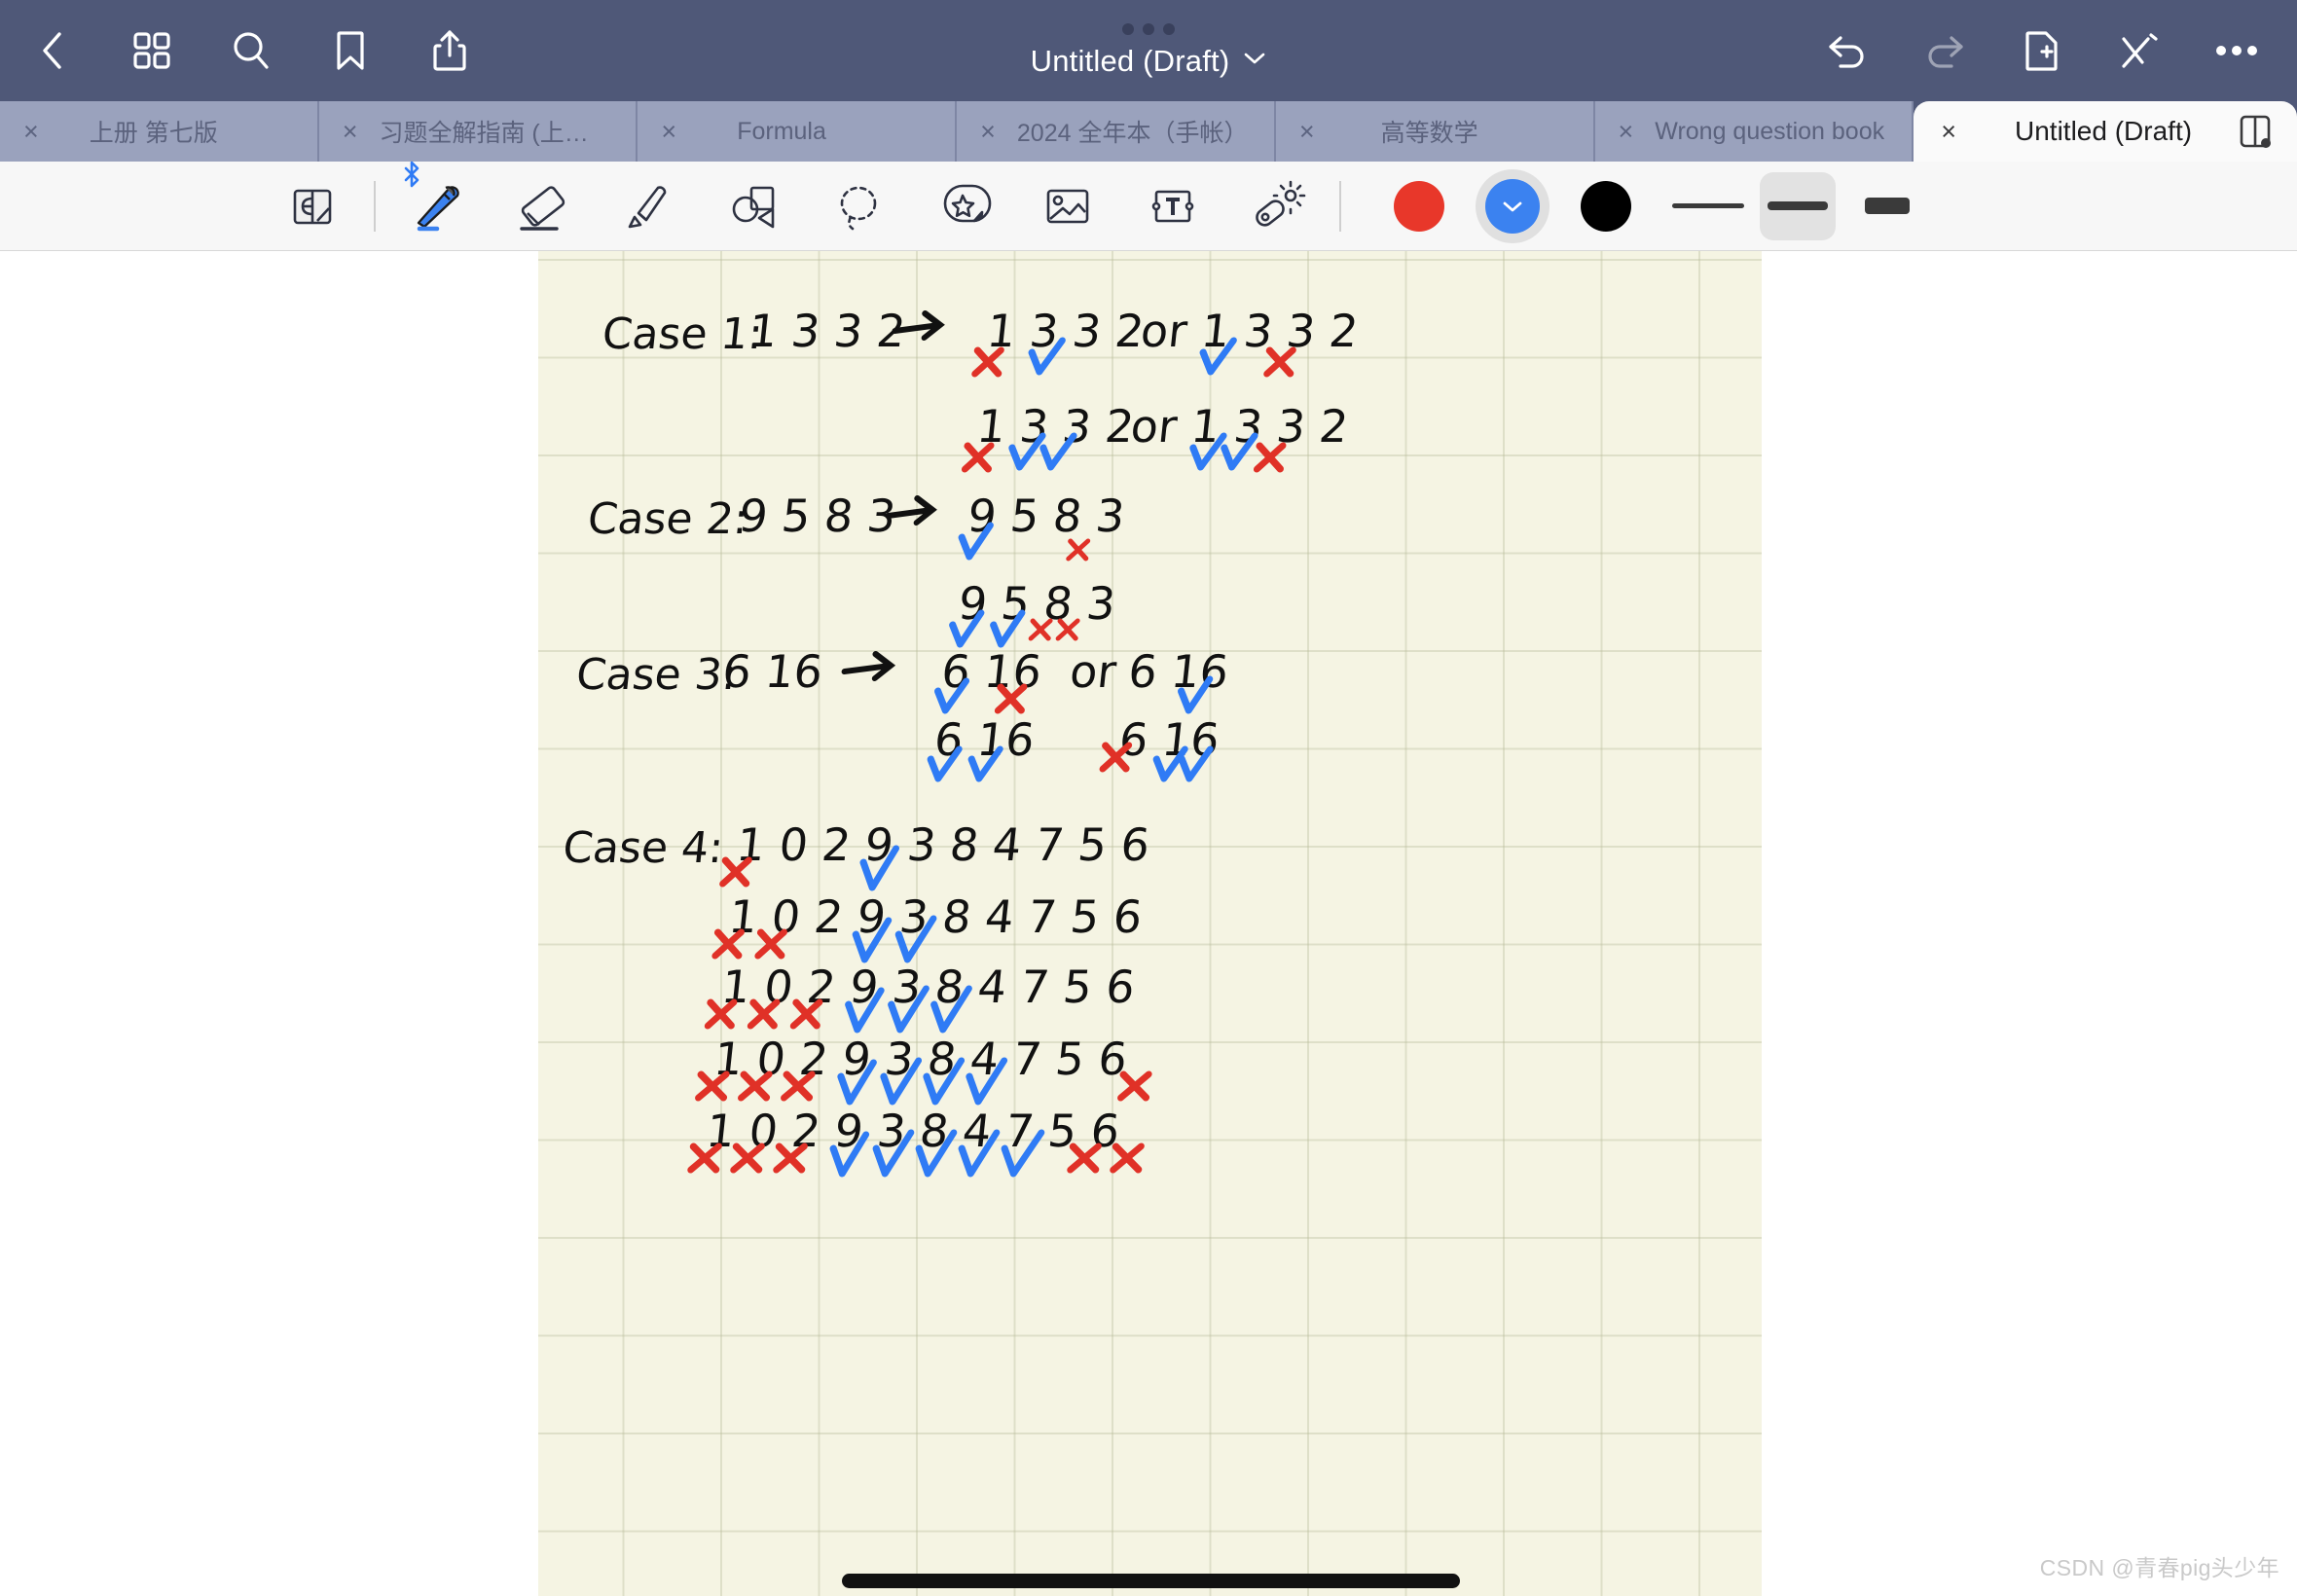 This screenshot has width=2297, height=1596. I want to click on undo-icon, so click(1847, 51).